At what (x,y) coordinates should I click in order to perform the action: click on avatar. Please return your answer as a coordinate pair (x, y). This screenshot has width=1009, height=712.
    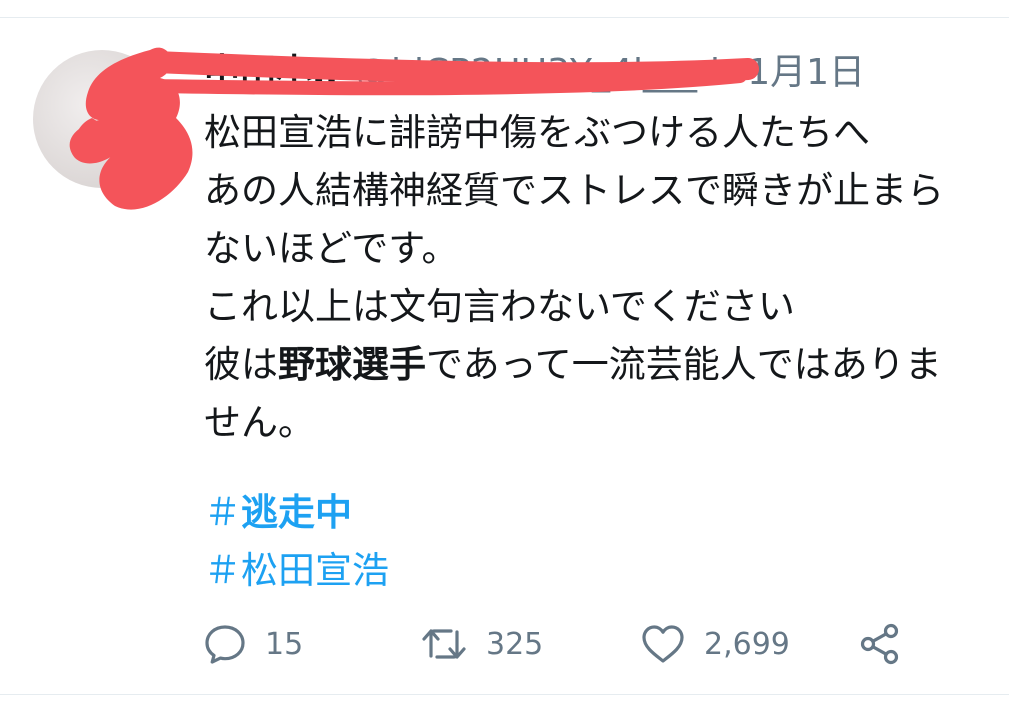
    Looking at the image, I should click on (102, 119).